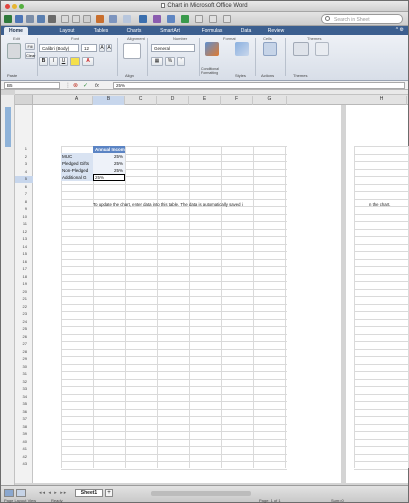  Describe the element at coordinates (24, 382) in the screenshot. I see `row-header: 32` at that location.